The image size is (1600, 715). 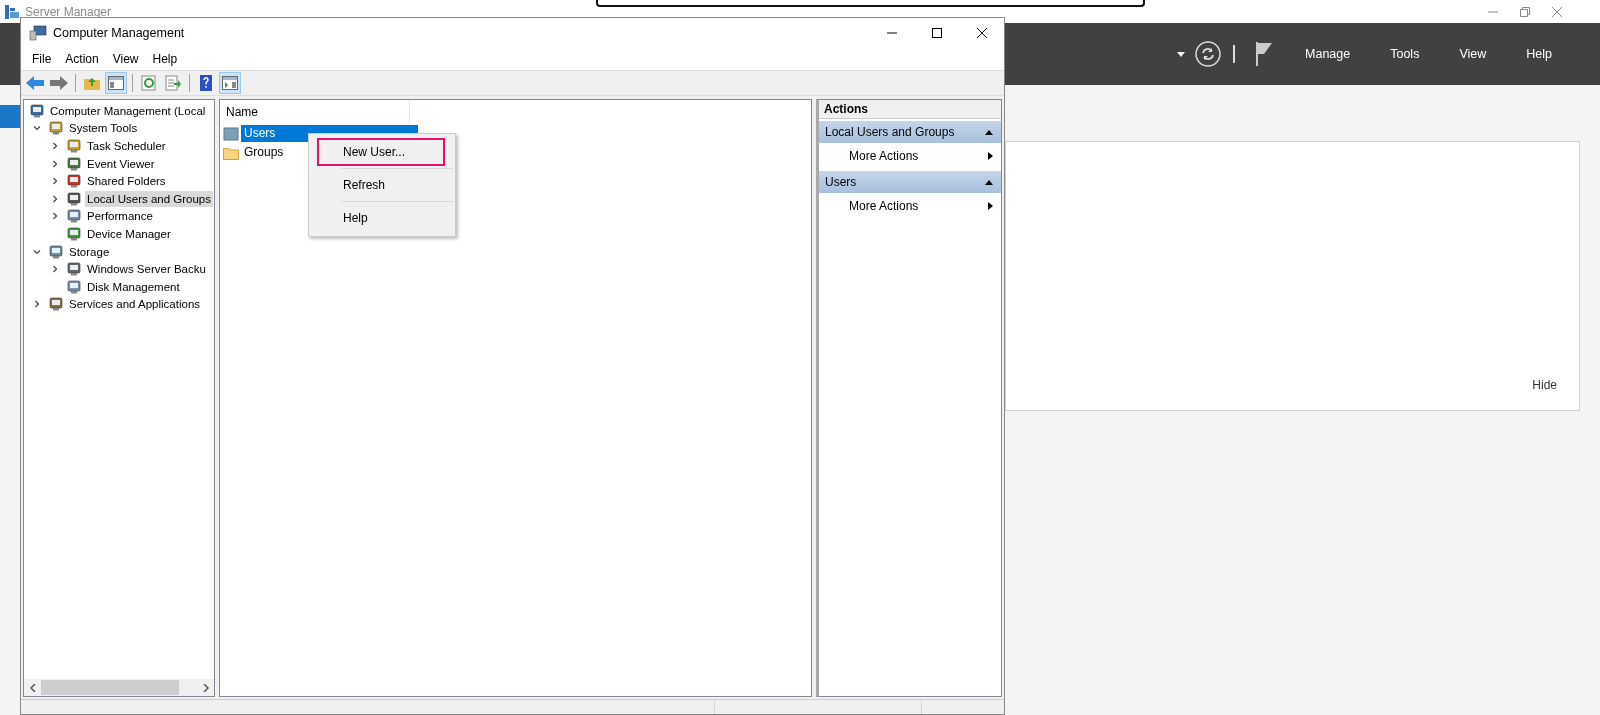 What do you see at coordinates (1405, 54) in the screenshot?
I see `header-menu-item: Tools` at bounding box center [1405, 54].